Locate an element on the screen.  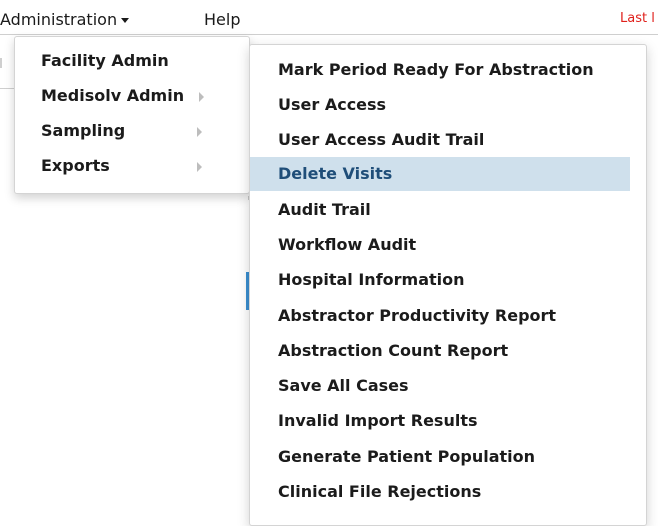
submenu-item-label: User Access is located at coordinates (332, 104).